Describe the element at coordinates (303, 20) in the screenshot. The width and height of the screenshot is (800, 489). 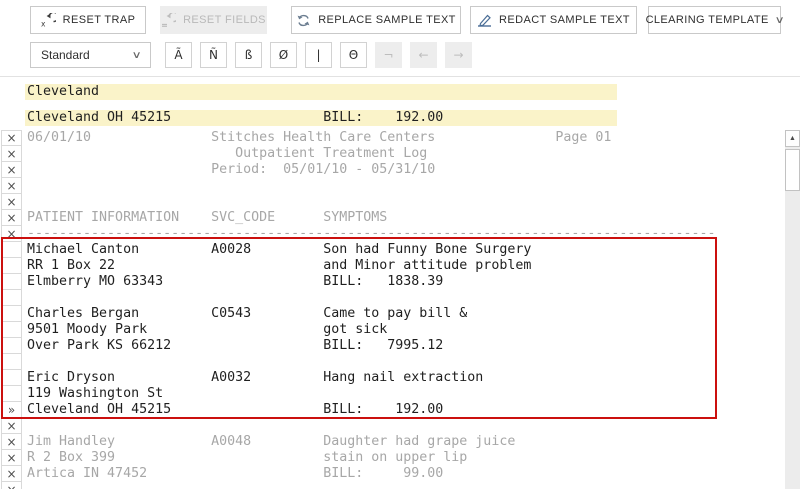
I see `replace-refresh-icon` at that location.